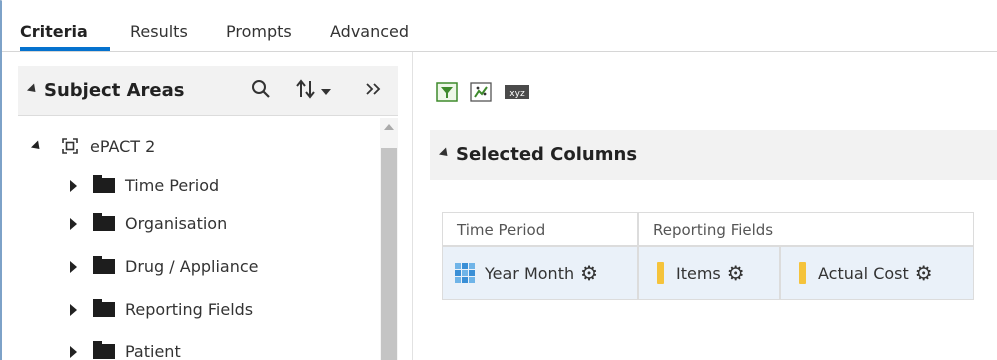 The width and height of the screenshot is (997, 360). What do you see at coordinates (374, 91) in the screenshot?
I see `collapse-panel-icon` at bounding box center [374, 91].